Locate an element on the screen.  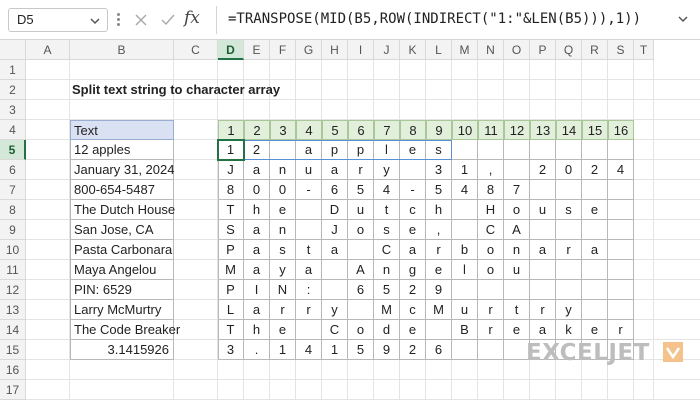
index-header-cell: 12 is located at coordinates (517, 130).